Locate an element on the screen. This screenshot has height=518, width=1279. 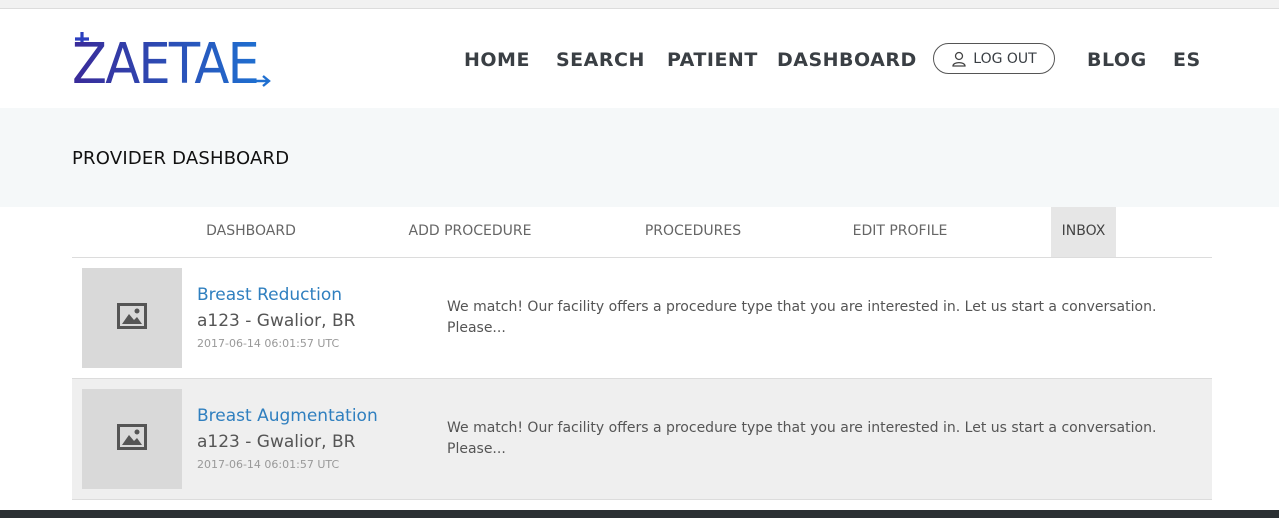
nav-dashboard: DASHBOARD is located at coordinates (847, 60).